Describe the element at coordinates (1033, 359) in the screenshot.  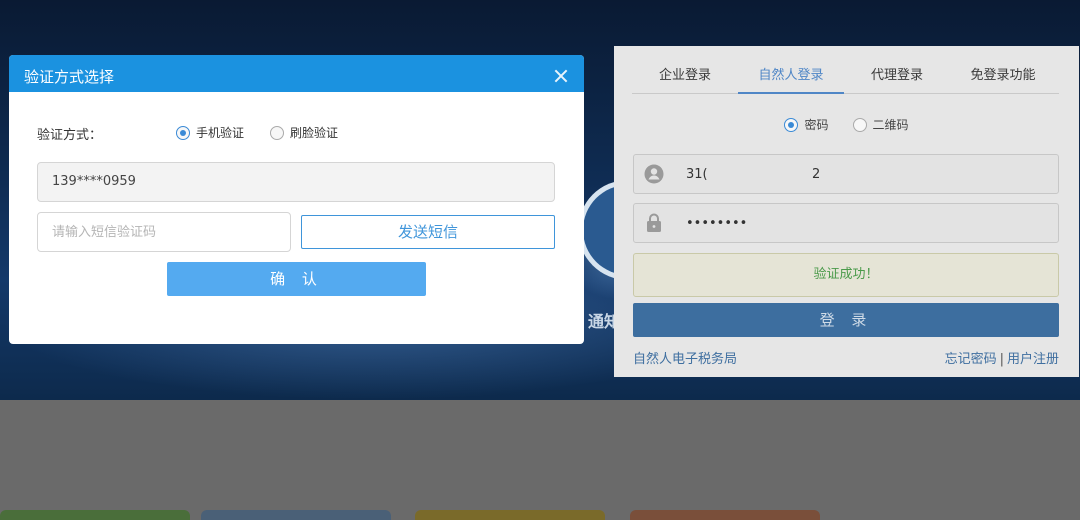
I see `register-link: 用户注册` at that location.